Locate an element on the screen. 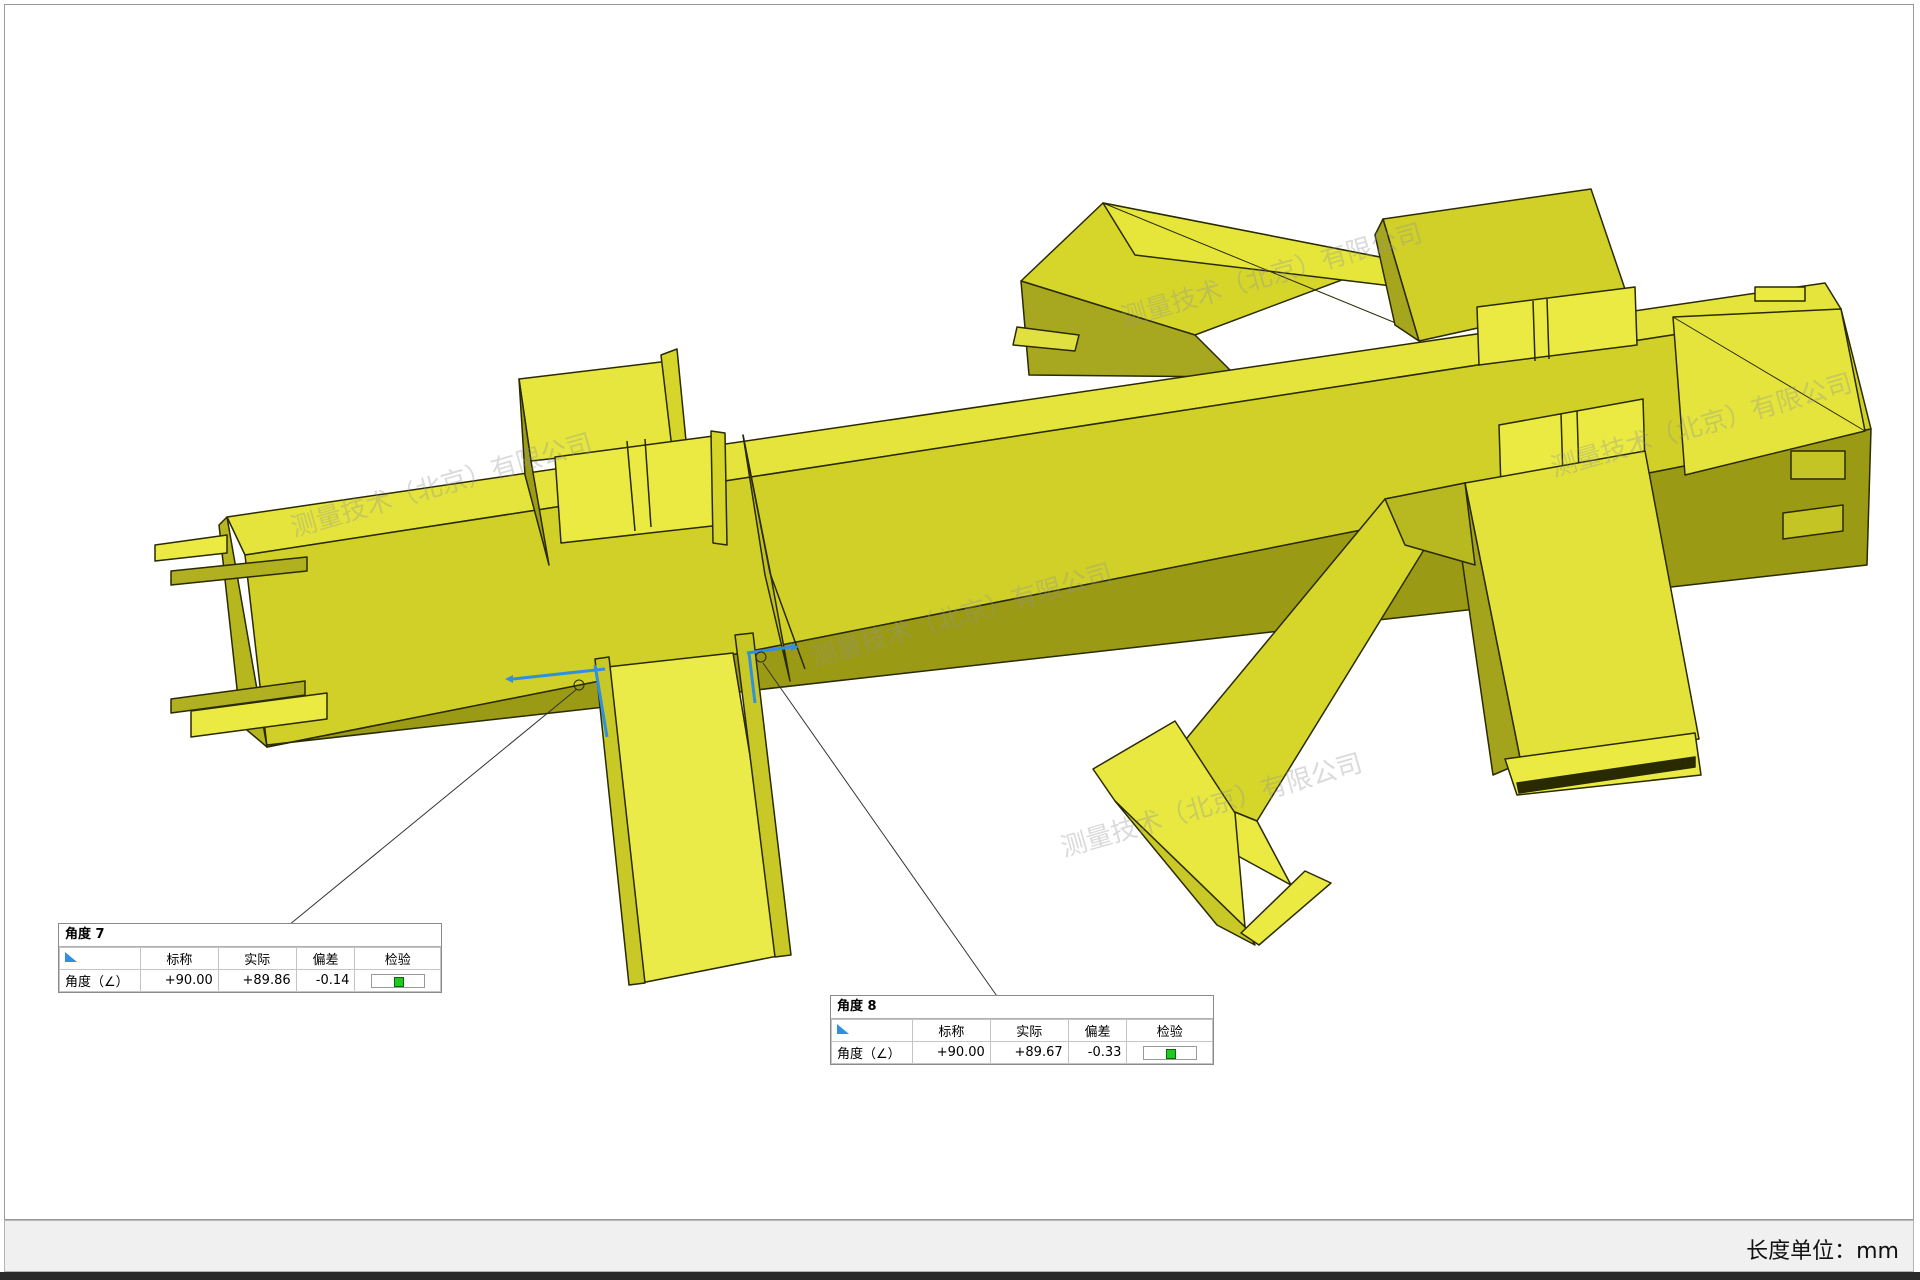 The height and width of the screenshot is (1280, 1920). actual-value: +89.86 is located at coordinates (257, 980).